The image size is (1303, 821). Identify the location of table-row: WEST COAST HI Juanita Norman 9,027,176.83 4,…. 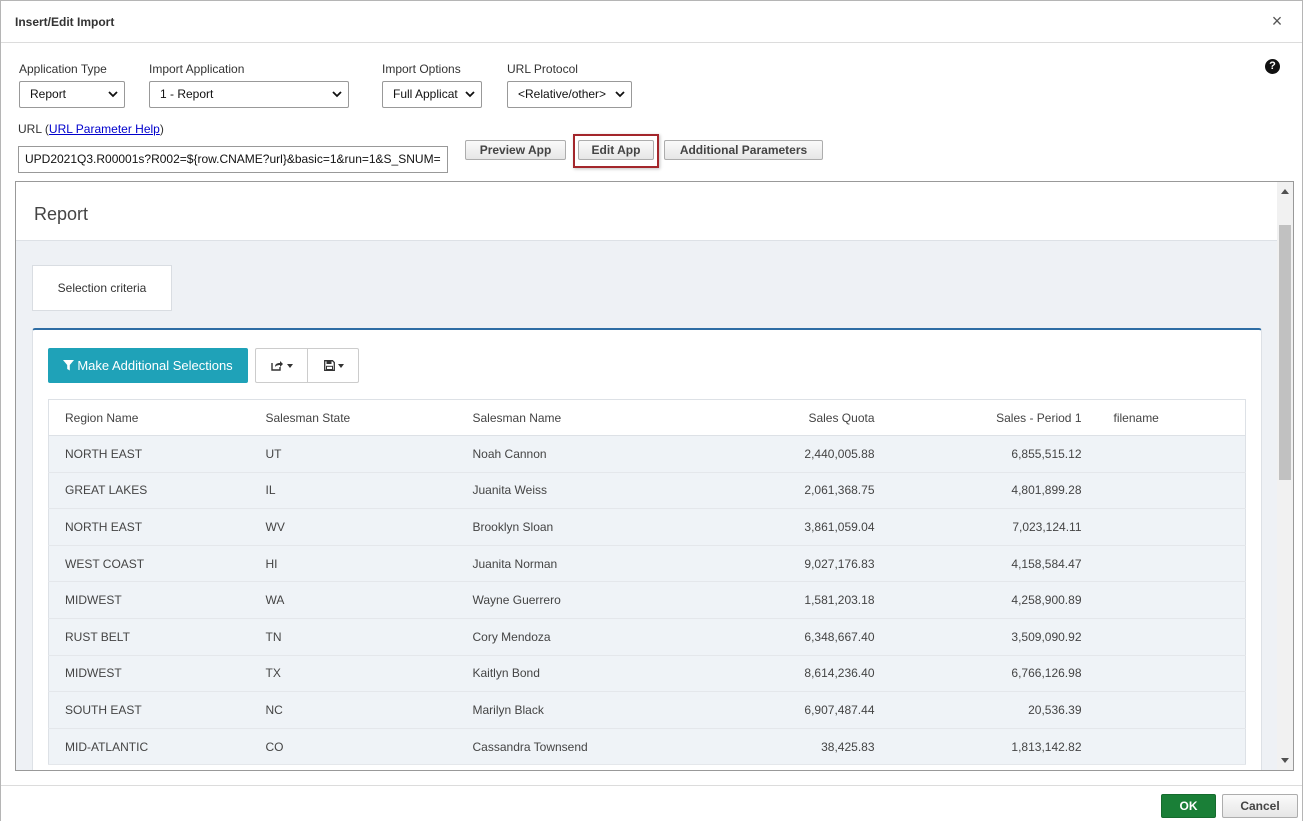
(647, 564).